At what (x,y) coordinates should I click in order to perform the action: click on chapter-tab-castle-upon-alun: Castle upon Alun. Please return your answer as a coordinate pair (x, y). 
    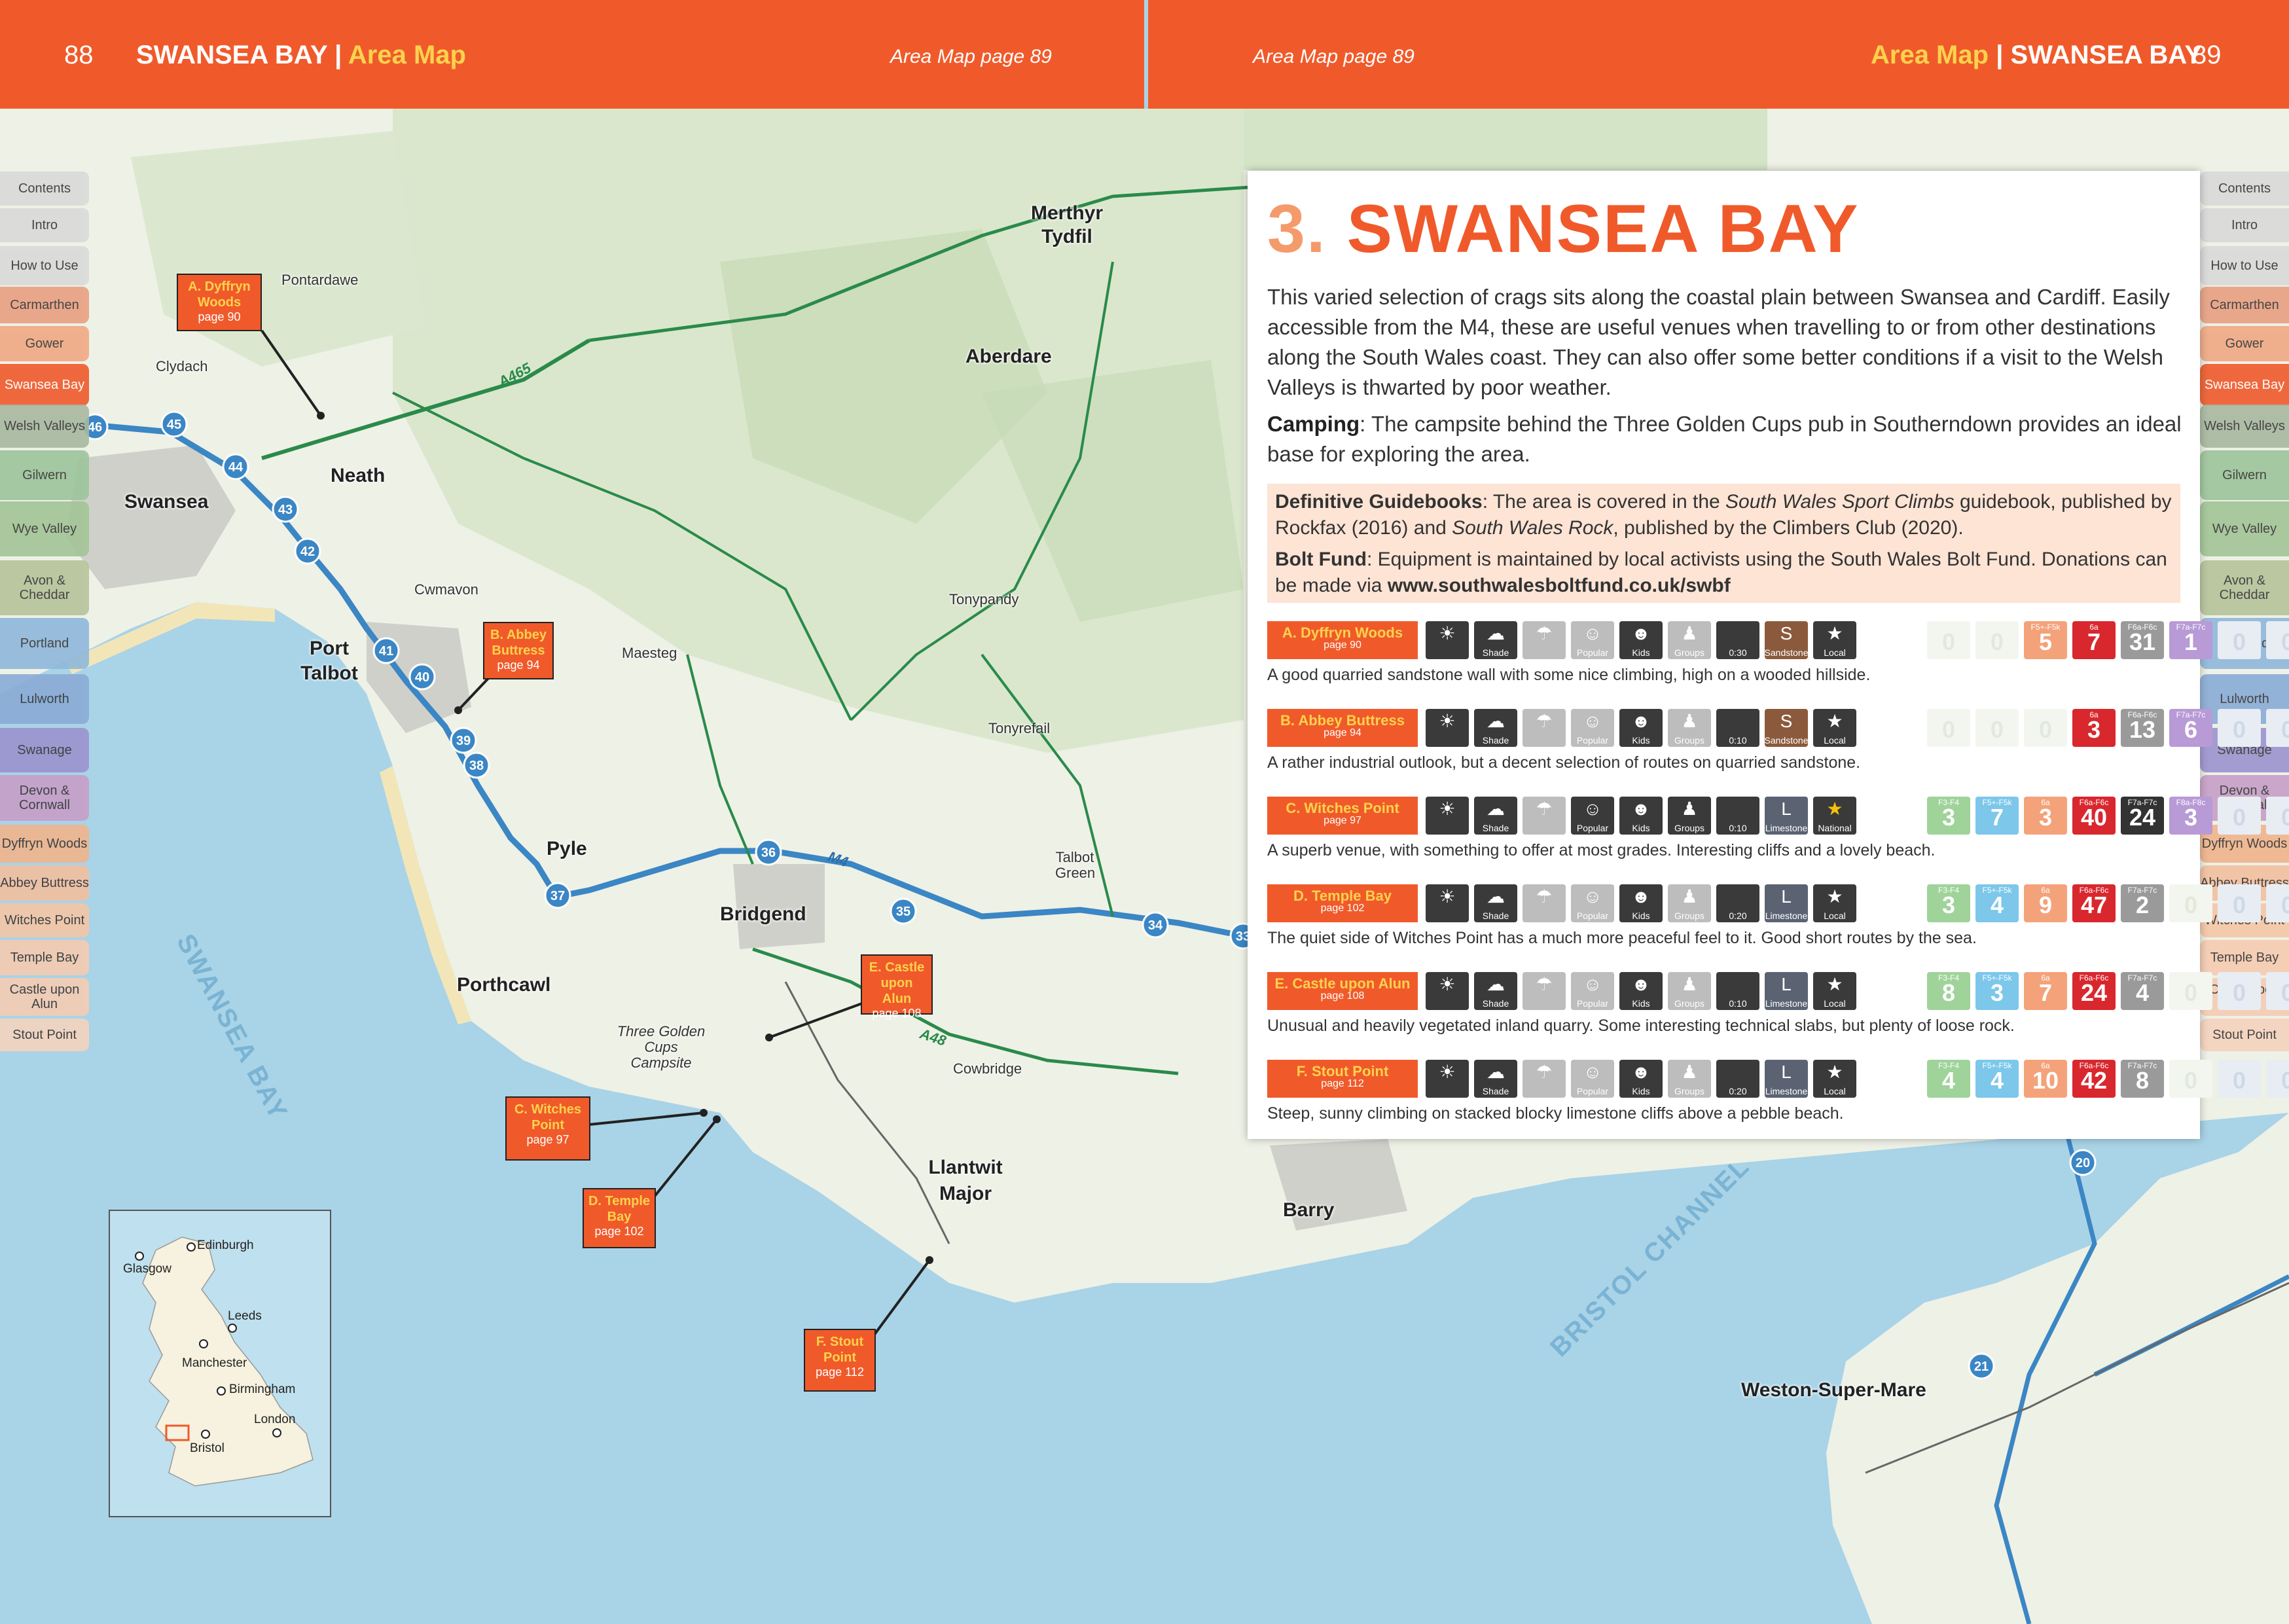
    Looking at the image, I should click on (44, 997).